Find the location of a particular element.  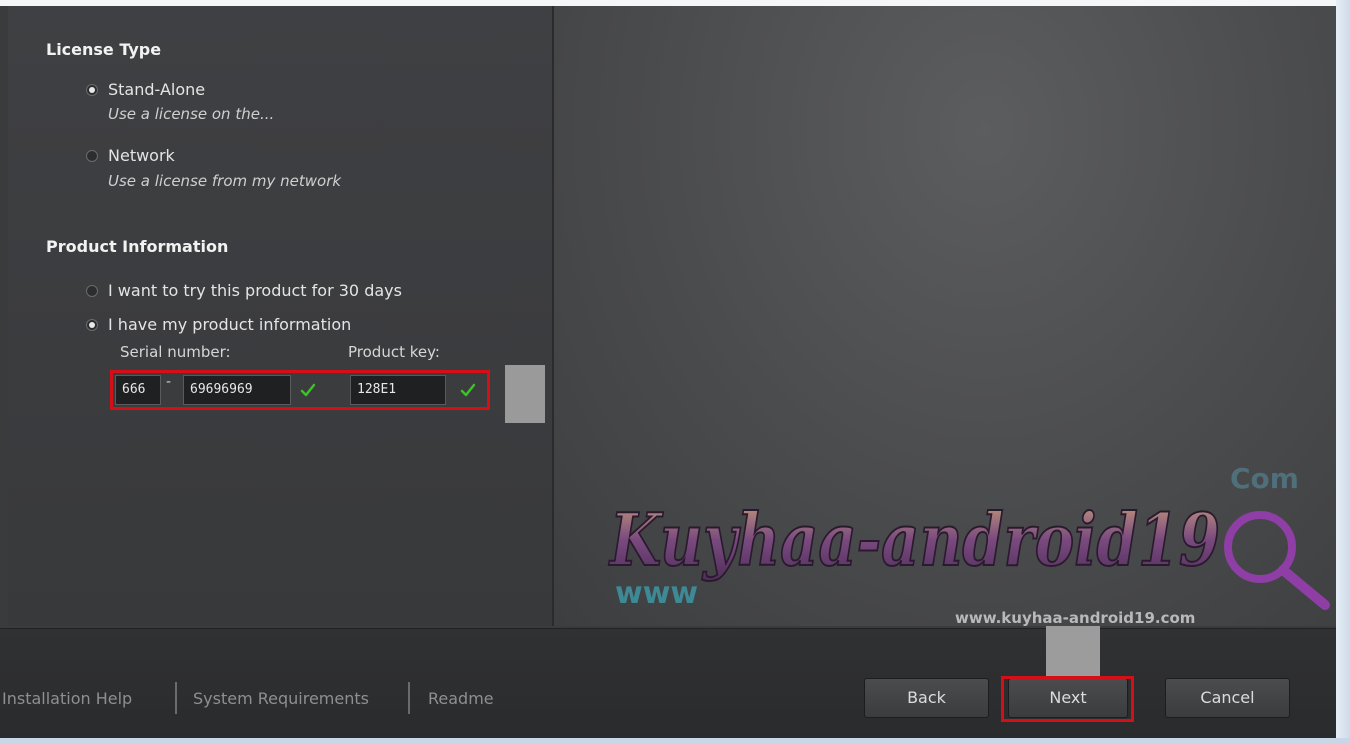

serial-key-highlight is located at coordinates (300, 390).